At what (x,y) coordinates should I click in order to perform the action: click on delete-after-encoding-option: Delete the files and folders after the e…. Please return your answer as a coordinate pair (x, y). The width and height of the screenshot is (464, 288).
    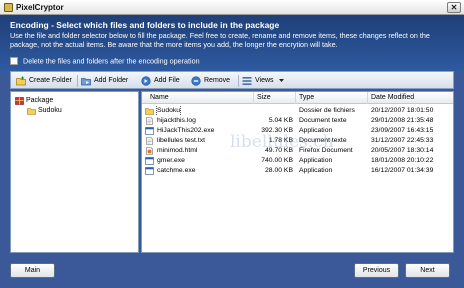
    Looking at the image, I should click on (105, 61).